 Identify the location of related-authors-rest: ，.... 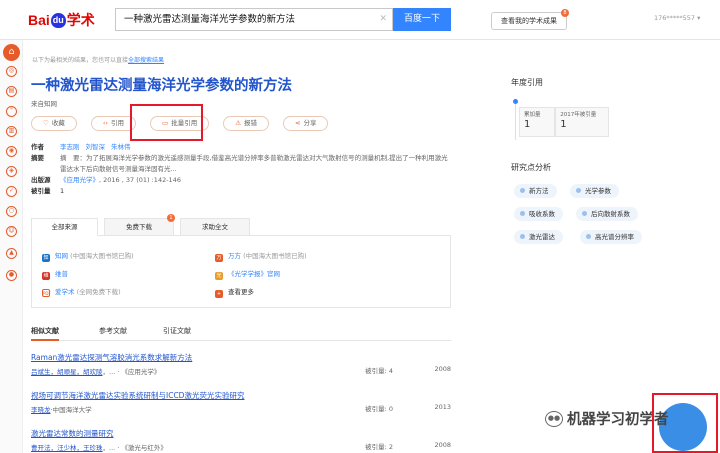
(109, 372).